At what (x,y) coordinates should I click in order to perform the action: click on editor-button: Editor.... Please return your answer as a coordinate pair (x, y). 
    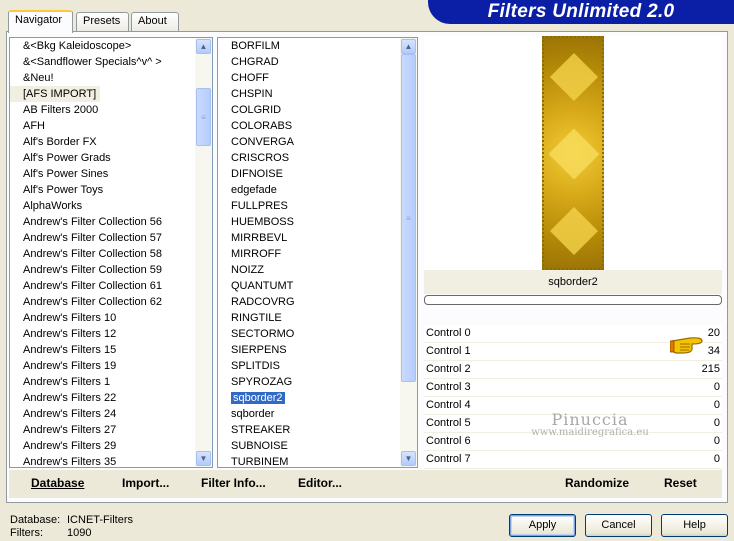
    Looking at the image, I should click on (320, 483).